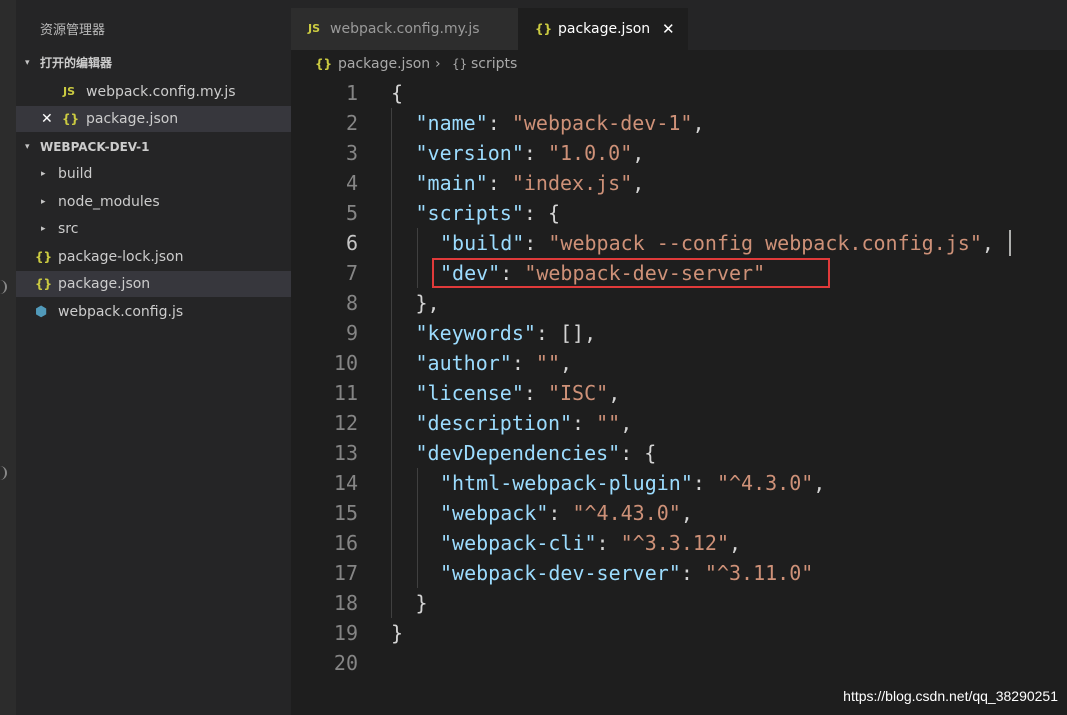 This screenshot has width=1067, height=715. Describe the element at coordinates (494, 423) in the screenshot. I see `json-key: "description"` at that location.